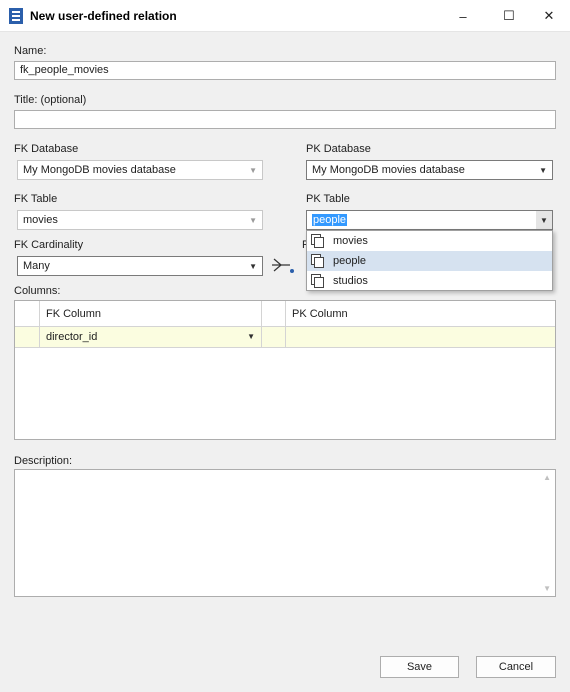 Image resolution: width=570 pixels, height=692 pixels. What do you see at coordinates (547, 588) in the screenshot?
I see `scroll-down-icon: ▼` at bounding box center [547, 588].